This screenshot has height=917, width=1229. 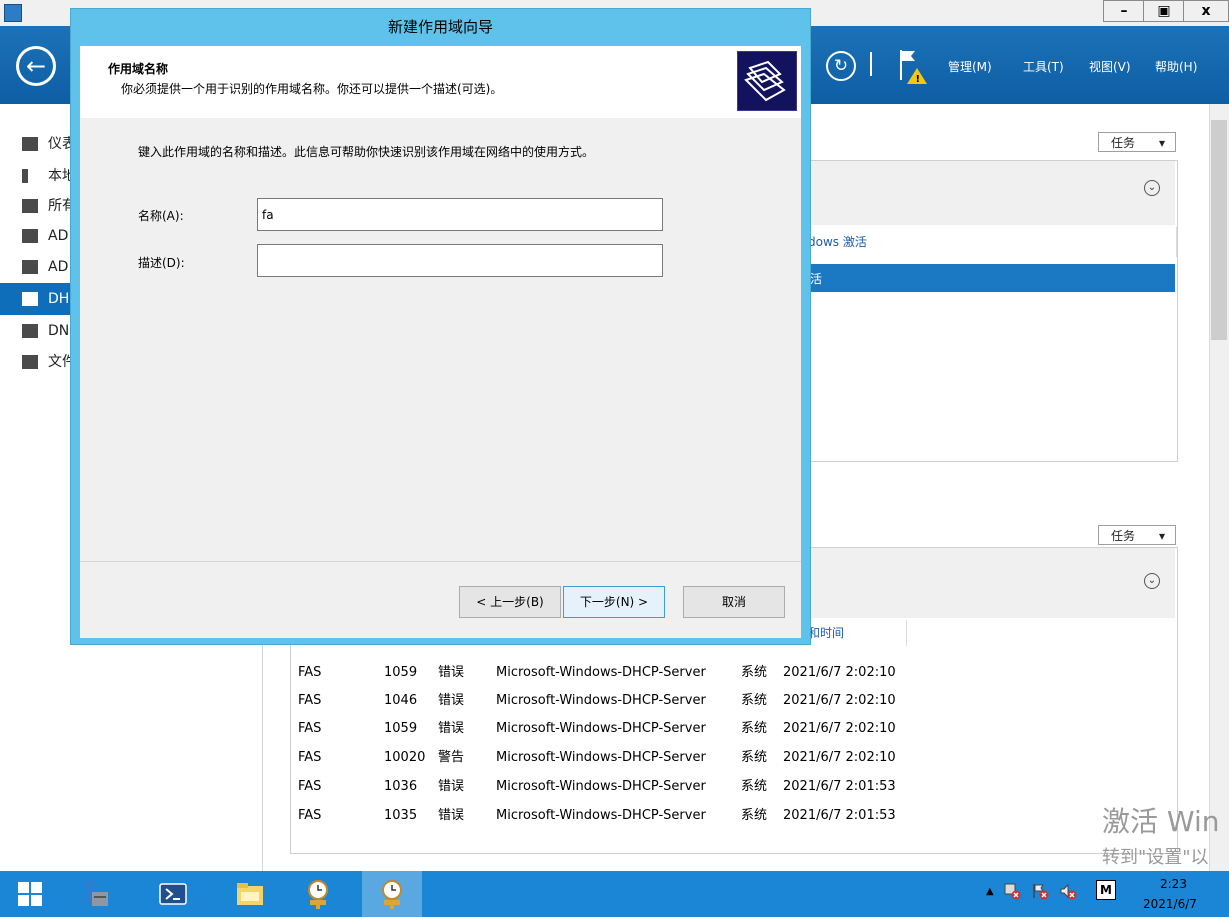 I want to click on all-servers-icon, so click(x=30, y=206).